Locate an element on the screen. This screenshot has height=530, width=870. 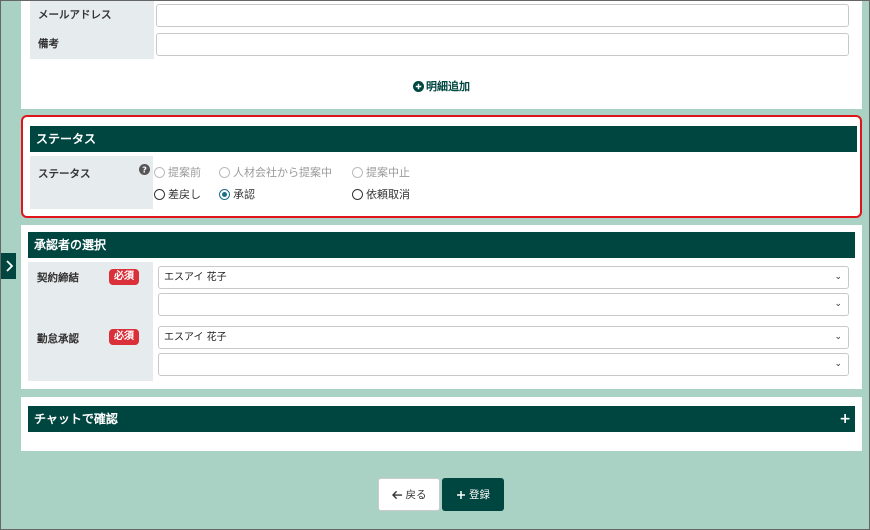
contract-approver-select-1: エスアイ 花子 ⌄ is located at coordinates (503, 277).